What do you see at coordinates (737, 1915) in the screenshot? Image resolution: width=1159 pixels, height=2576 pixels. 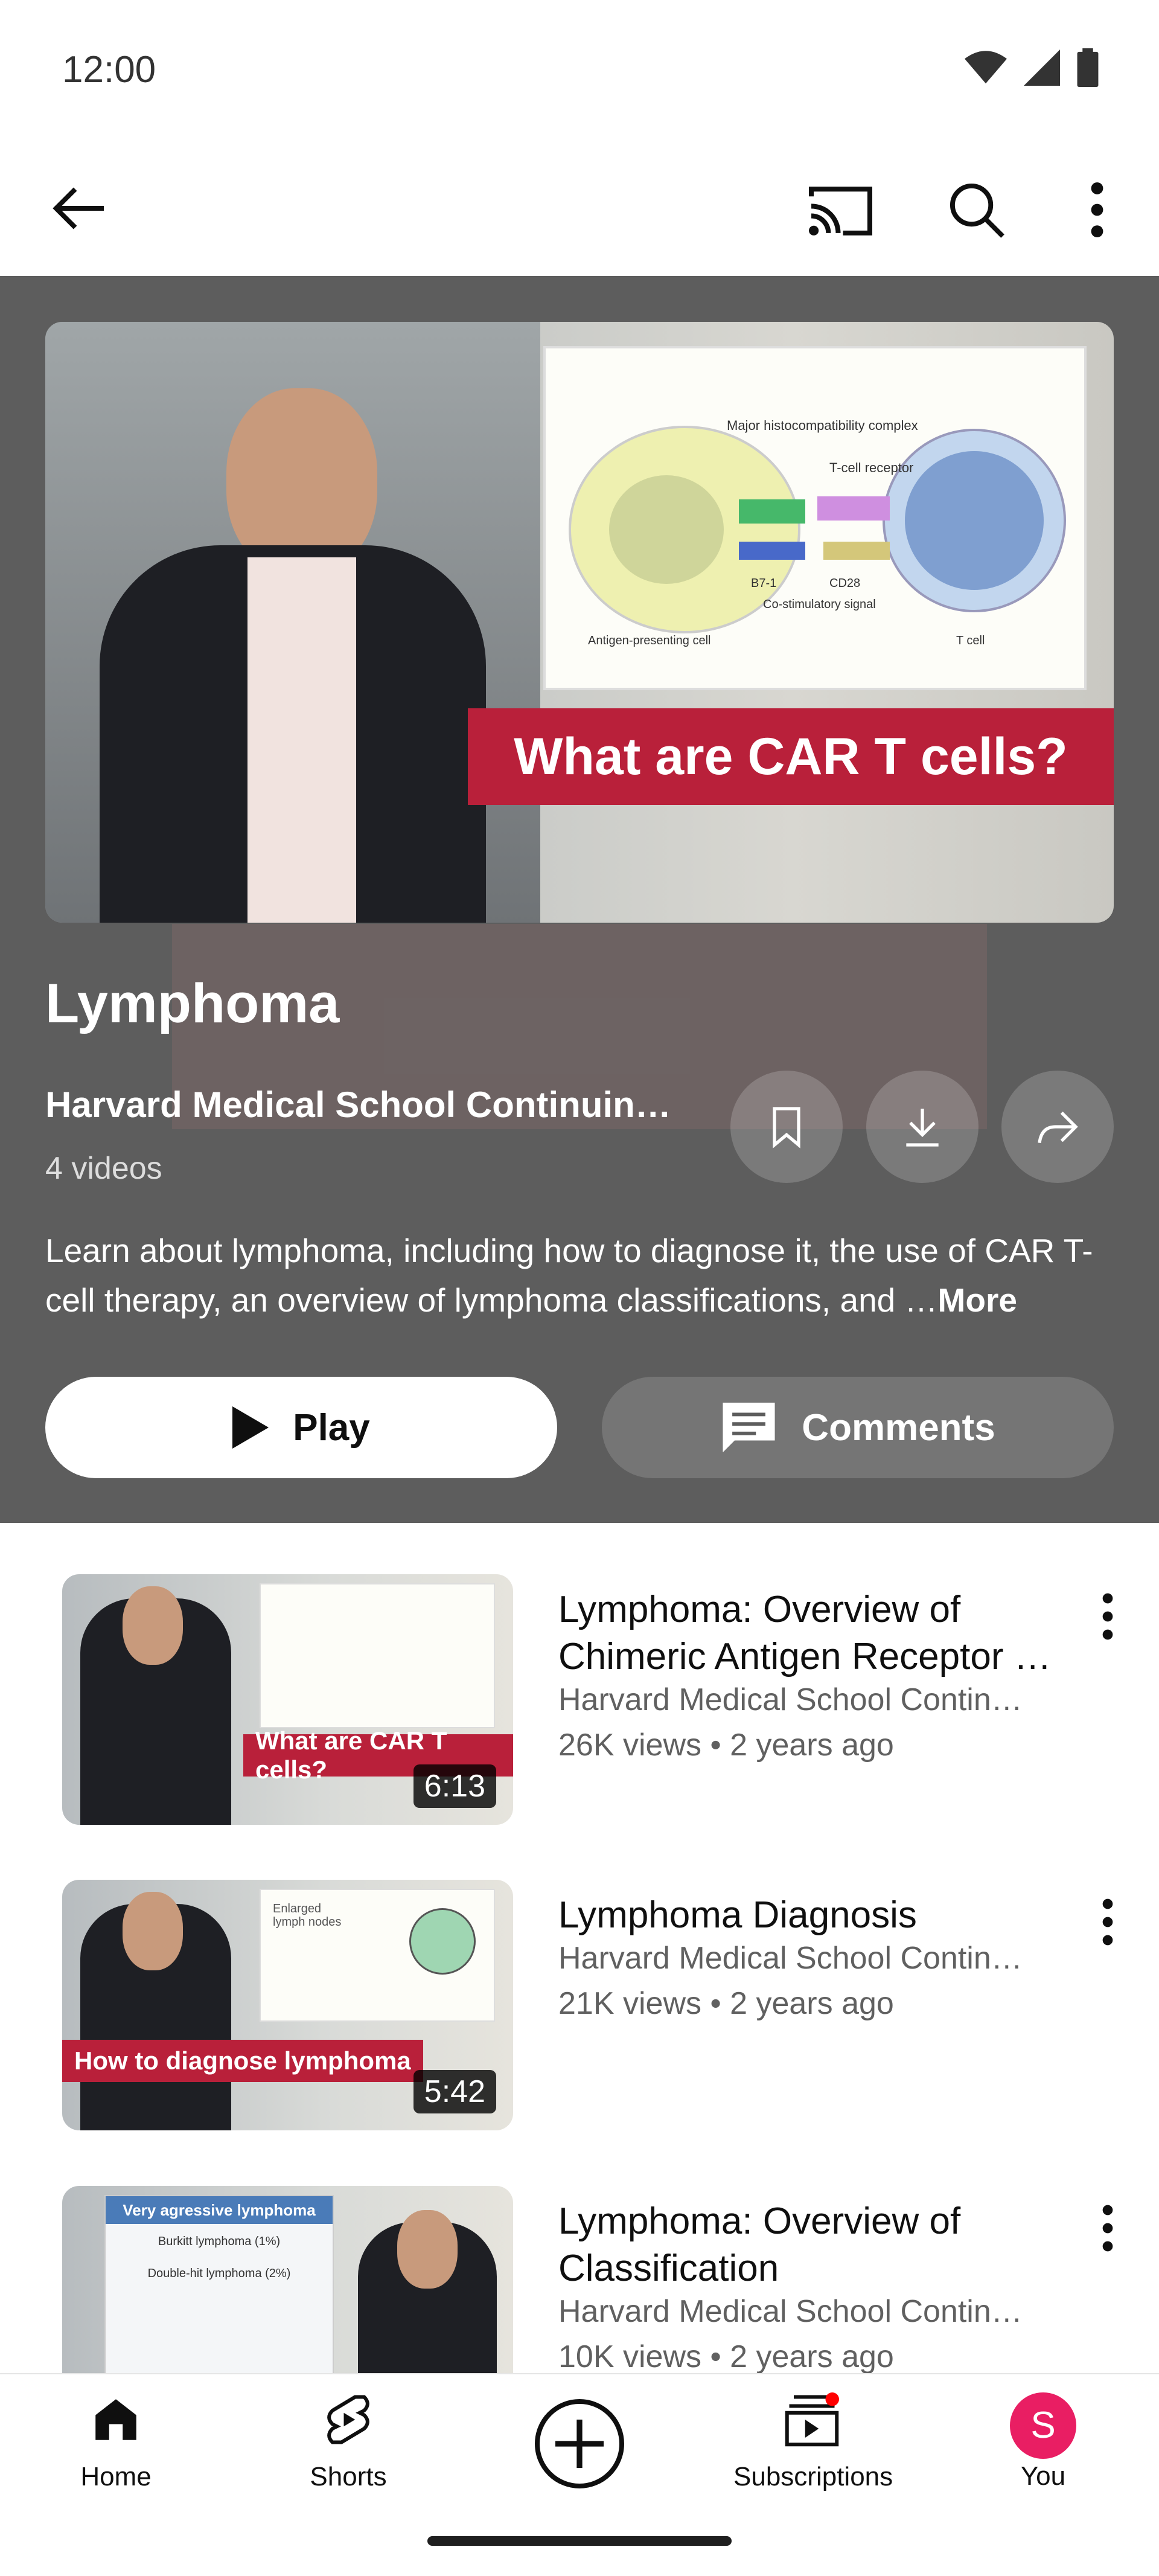 I see `video-title: Lymphoma Diagnosis` at bounding box center [737, 1915].